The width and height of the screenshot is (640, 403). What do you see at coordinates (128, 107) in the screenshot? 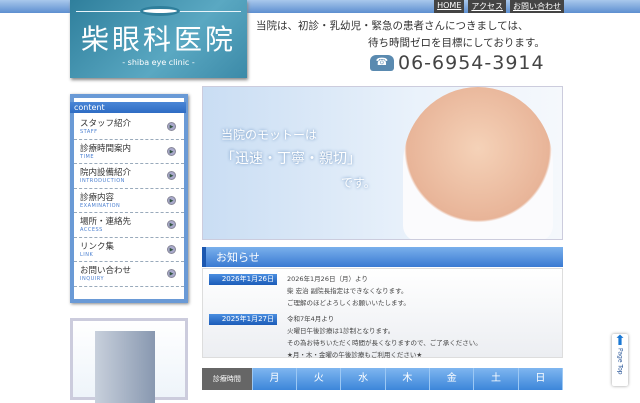
I see `sidebar-heading: content` at bounding box center [128, 107].